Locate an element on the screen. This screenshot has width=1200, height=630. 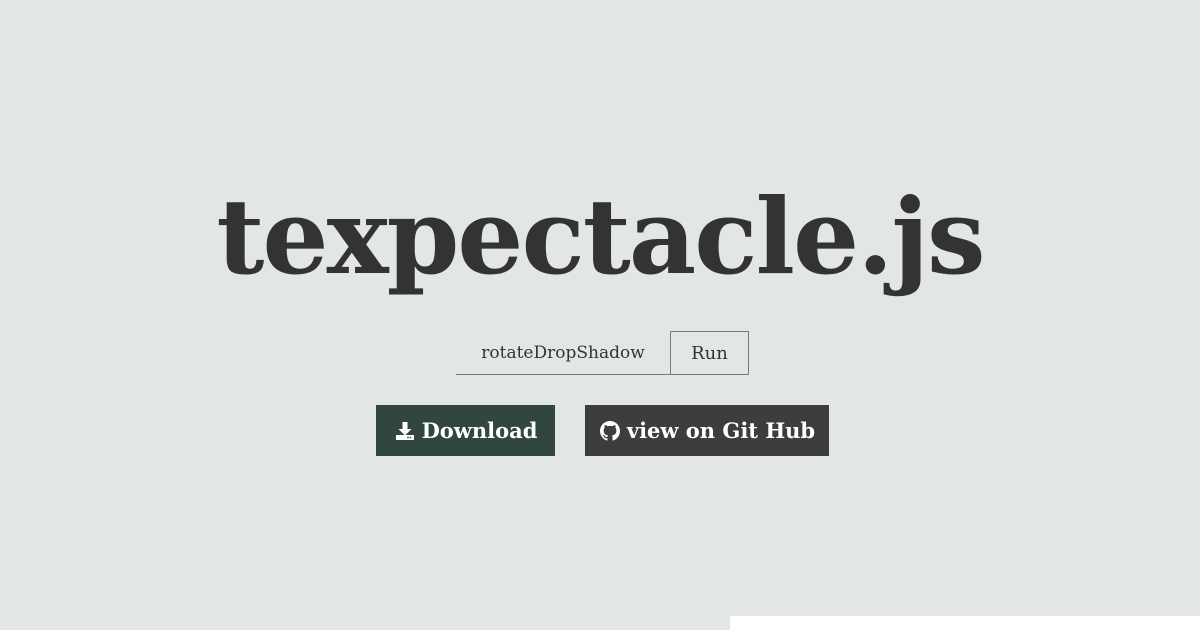
run-button: Run is located at coordinates (709, 353).